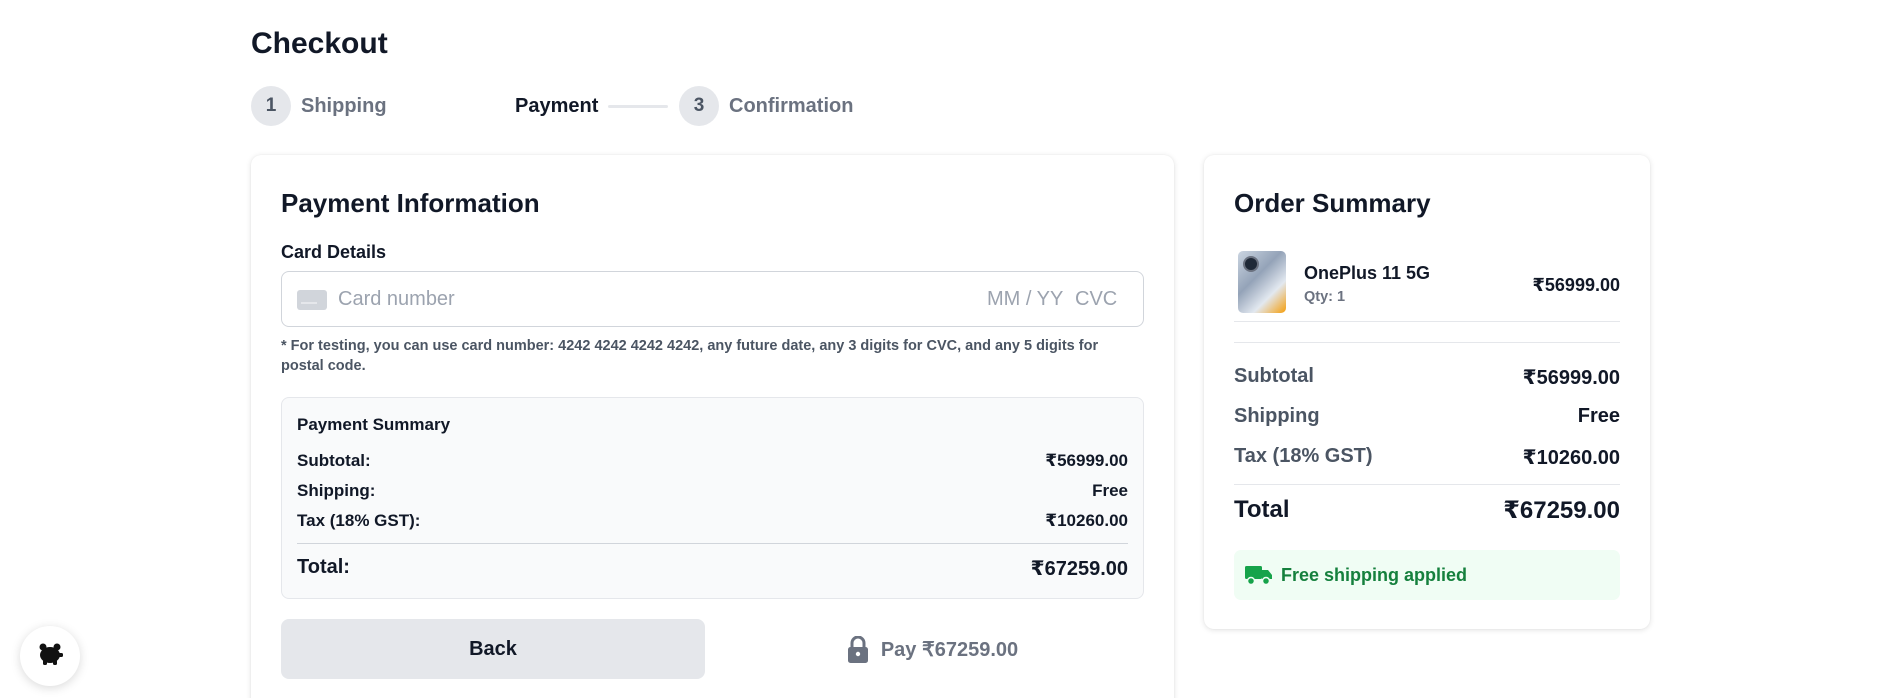 The height and width of the screenshot is (698, 1893). I want to click on order-subtotal-label: Subtotal, so click(1274, 376).